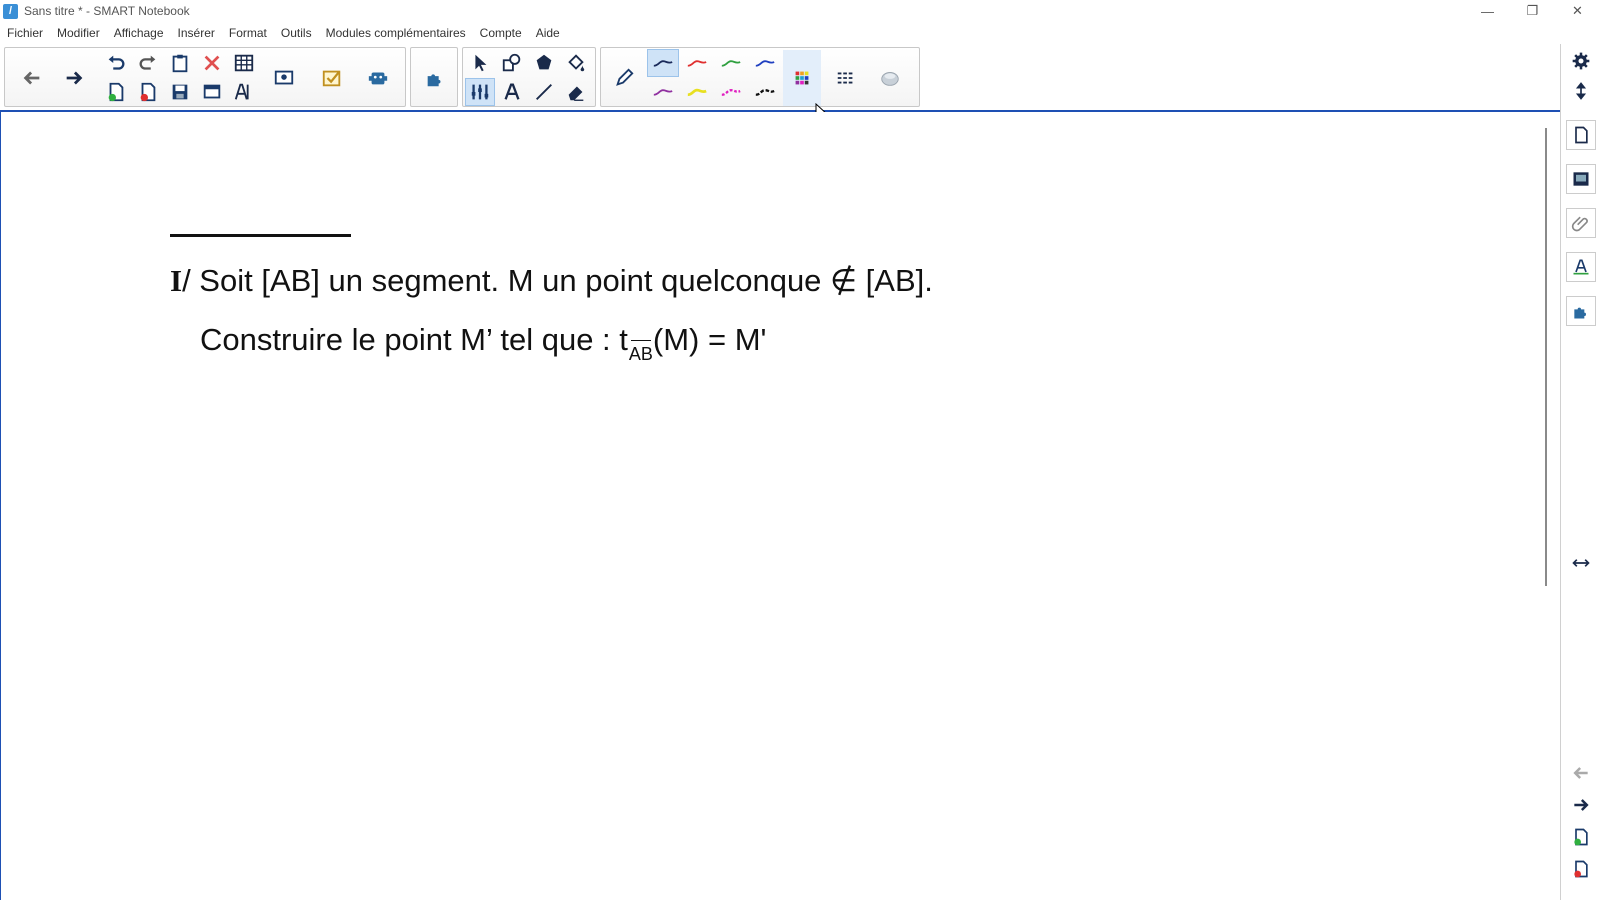  I want to click on properties-icon, so click(1581, 267).